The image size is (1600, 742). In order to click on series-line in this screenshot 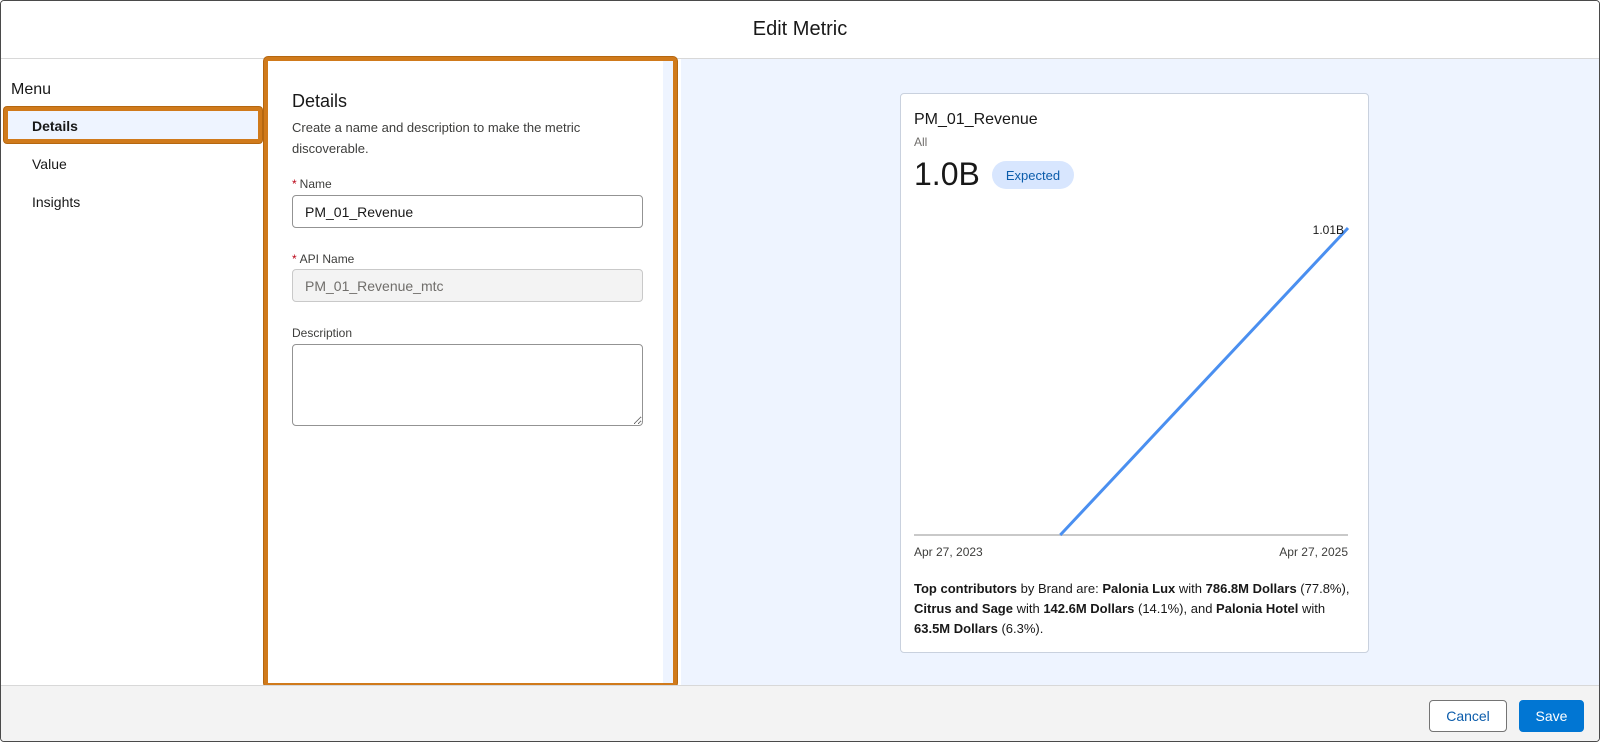, I will do `click(1204, 381)`.